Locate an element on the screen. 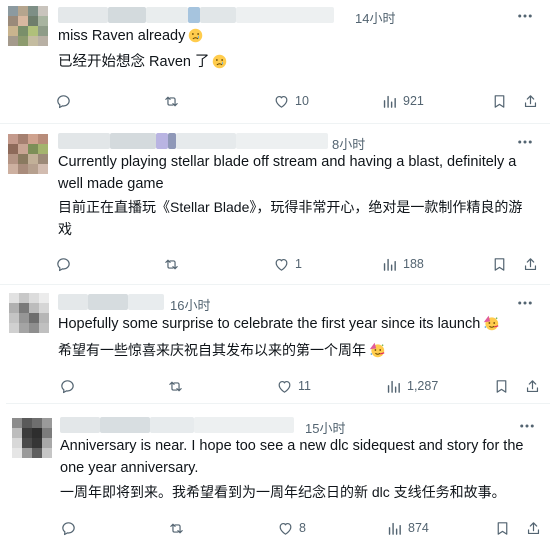  translation-line: 一周年即将到来。我希望看到为一周年纪念日的新 dlc 支线任务和故事。 is located at coordinates (283, 492).